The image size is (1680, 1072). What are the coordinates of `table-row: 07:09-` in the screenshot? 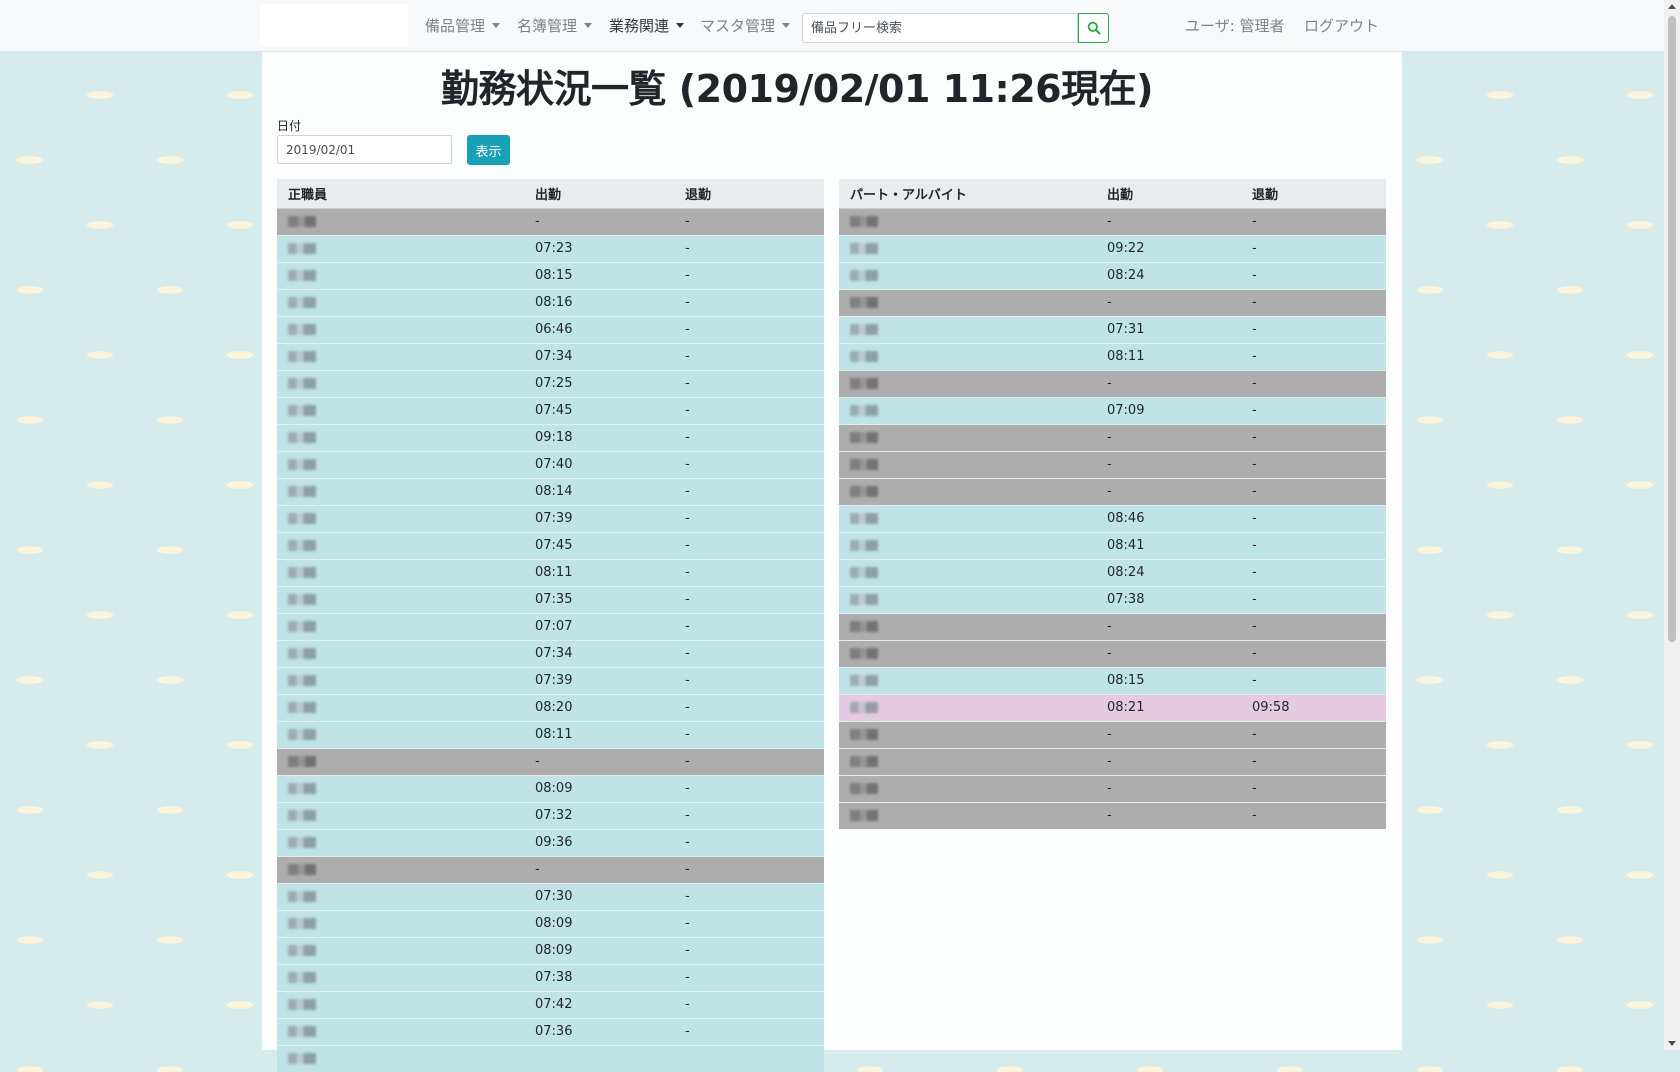 It's located at (1112, 410).